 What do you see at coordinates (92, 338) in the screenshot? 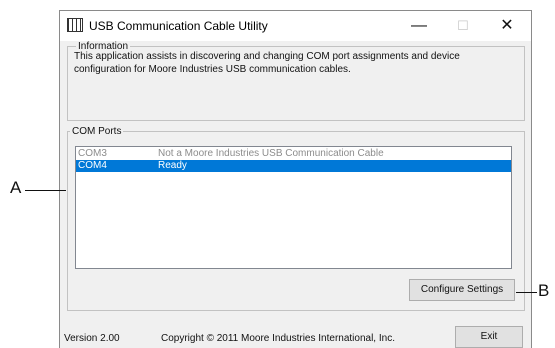
I see `version-label: Version 2.00` at bounding box center [92, 338].